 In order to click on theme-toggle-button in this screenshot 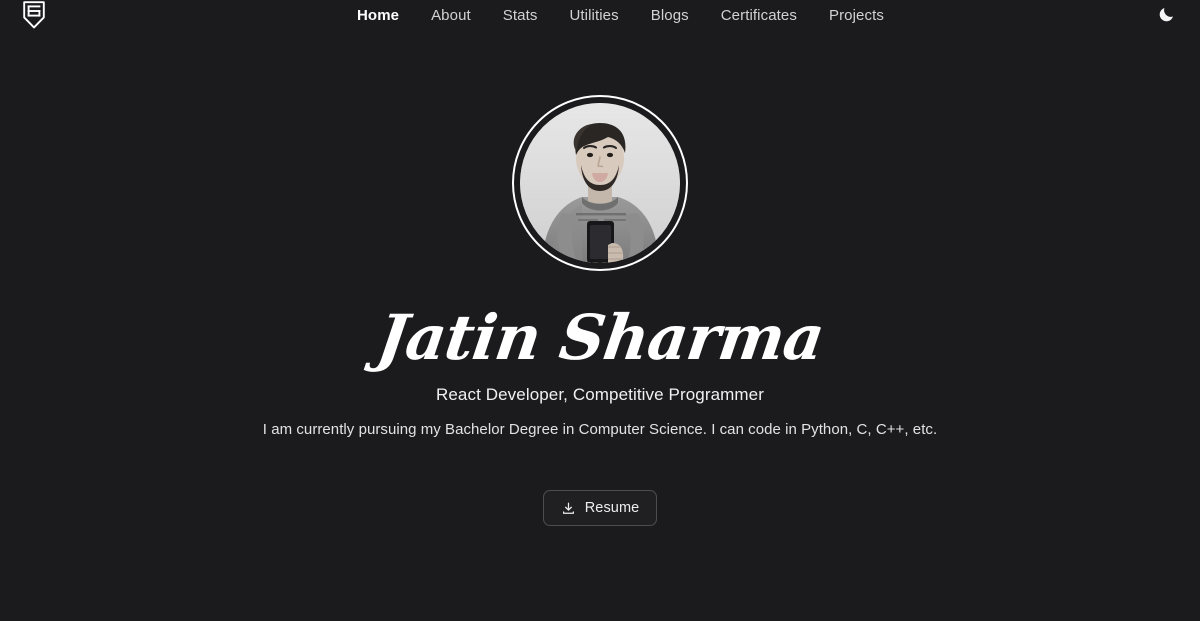, I will do `click(1166, 16)`.